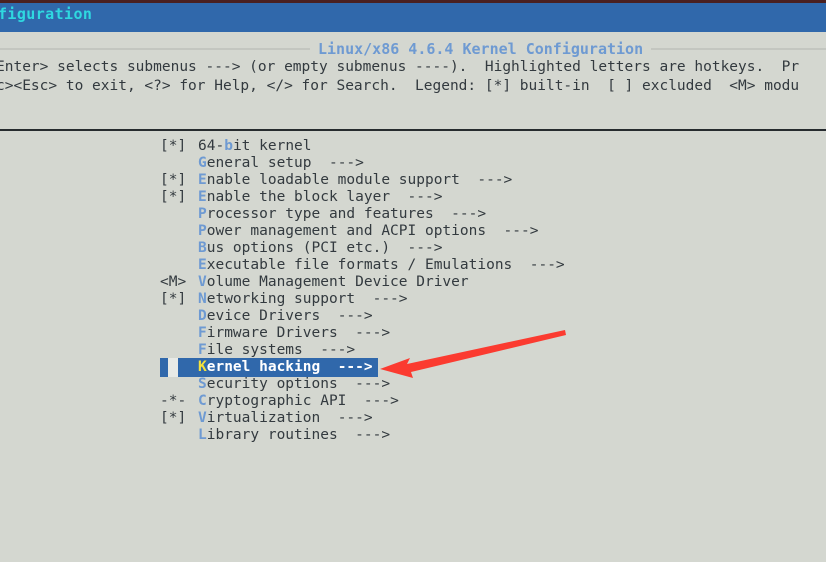  I want to click on menu-item-hotkey-letter: L, so click(202, 435).